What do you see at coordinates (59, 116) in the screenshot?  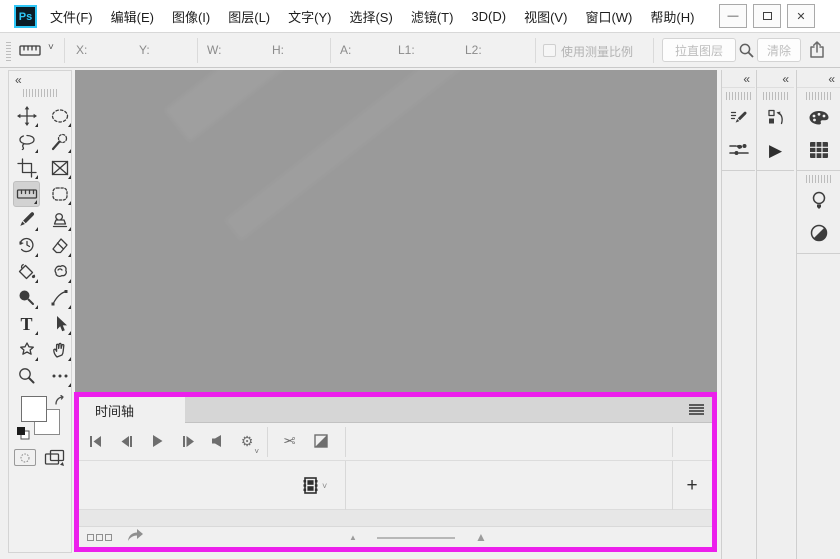 I see `elliptical-marquee-tool` at bounding box center [59, 116].